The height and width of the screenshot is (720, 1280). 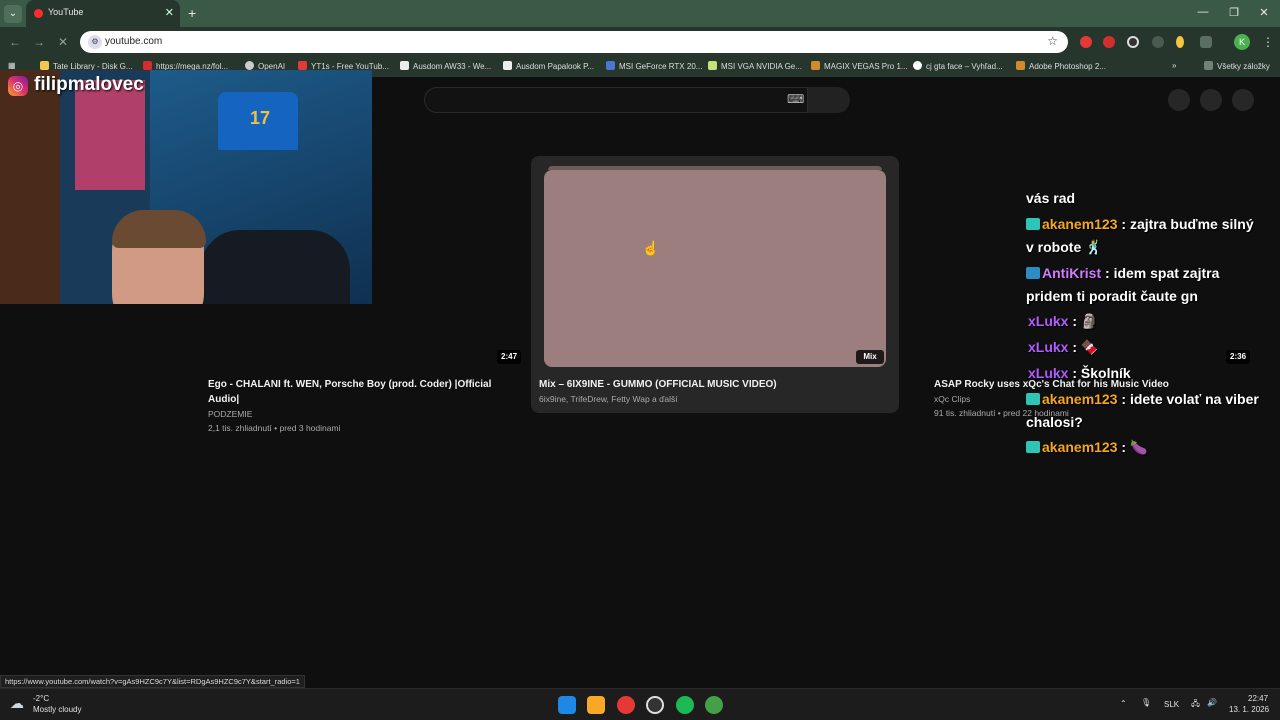 I want to click on avatar, so click(x=1243, y=100).